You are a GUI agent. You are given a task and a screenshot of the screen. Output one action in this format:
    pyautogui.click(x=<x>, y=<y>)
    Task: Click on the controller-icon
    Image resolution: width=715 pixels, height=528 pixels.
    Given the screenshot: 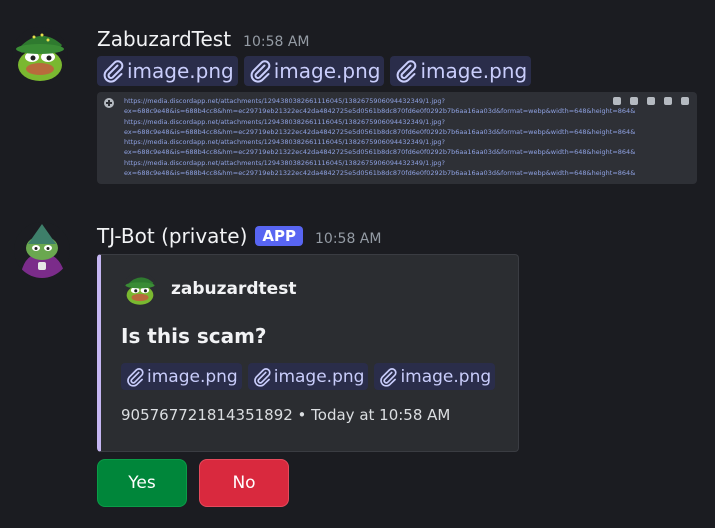 What is the action you would take?
    pyautogui.click(x=685, y=101)
    